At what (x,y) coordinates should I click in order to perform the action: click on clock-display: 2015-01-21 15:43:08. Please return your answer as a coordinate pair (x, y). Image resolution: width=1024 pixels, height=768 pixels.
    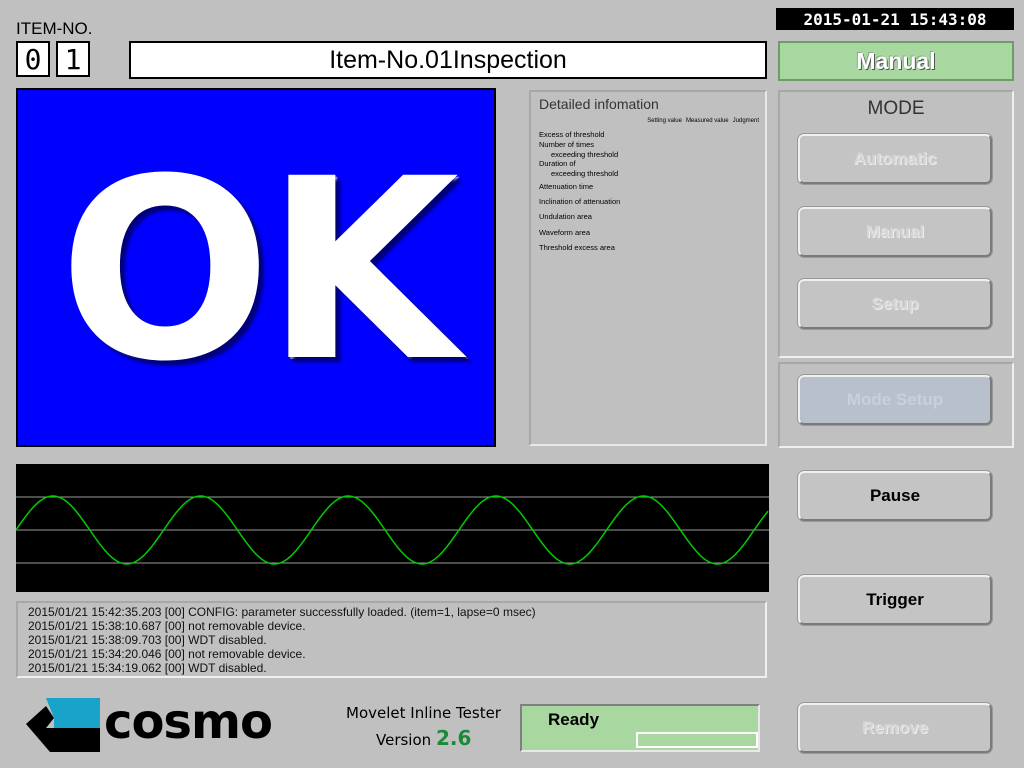
    Looking at the image, I should click on (895, 19).